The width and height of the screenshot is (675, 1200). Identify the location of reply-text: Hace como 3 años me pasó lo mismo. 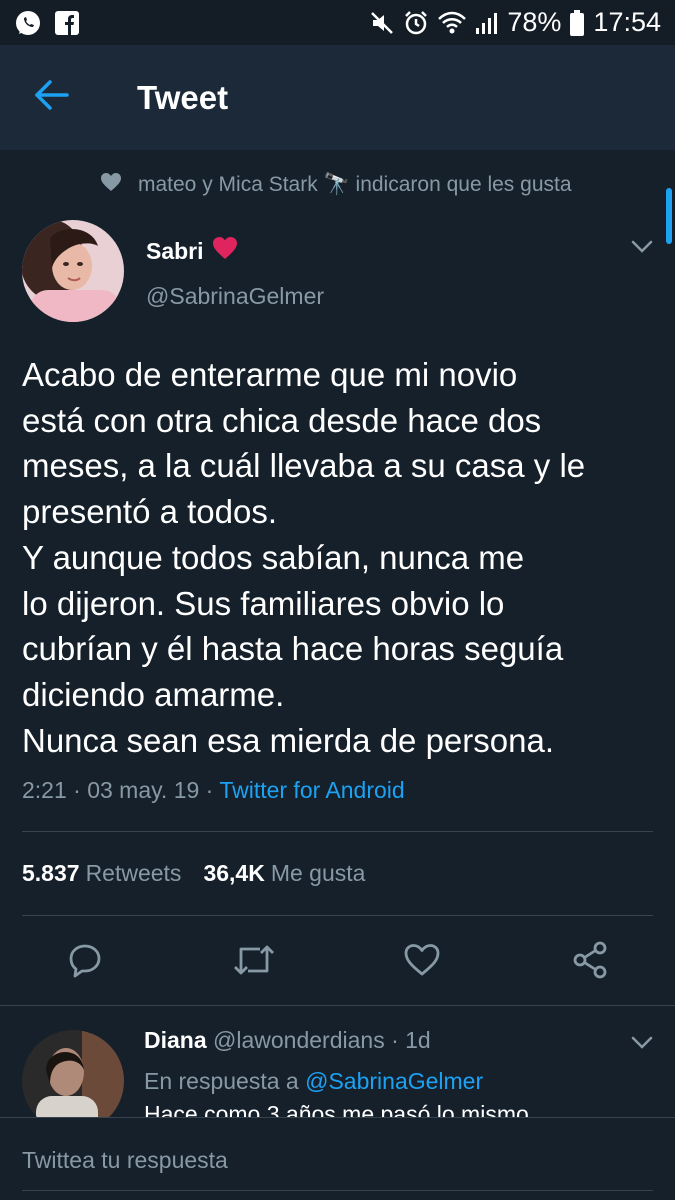
(336, 1110).